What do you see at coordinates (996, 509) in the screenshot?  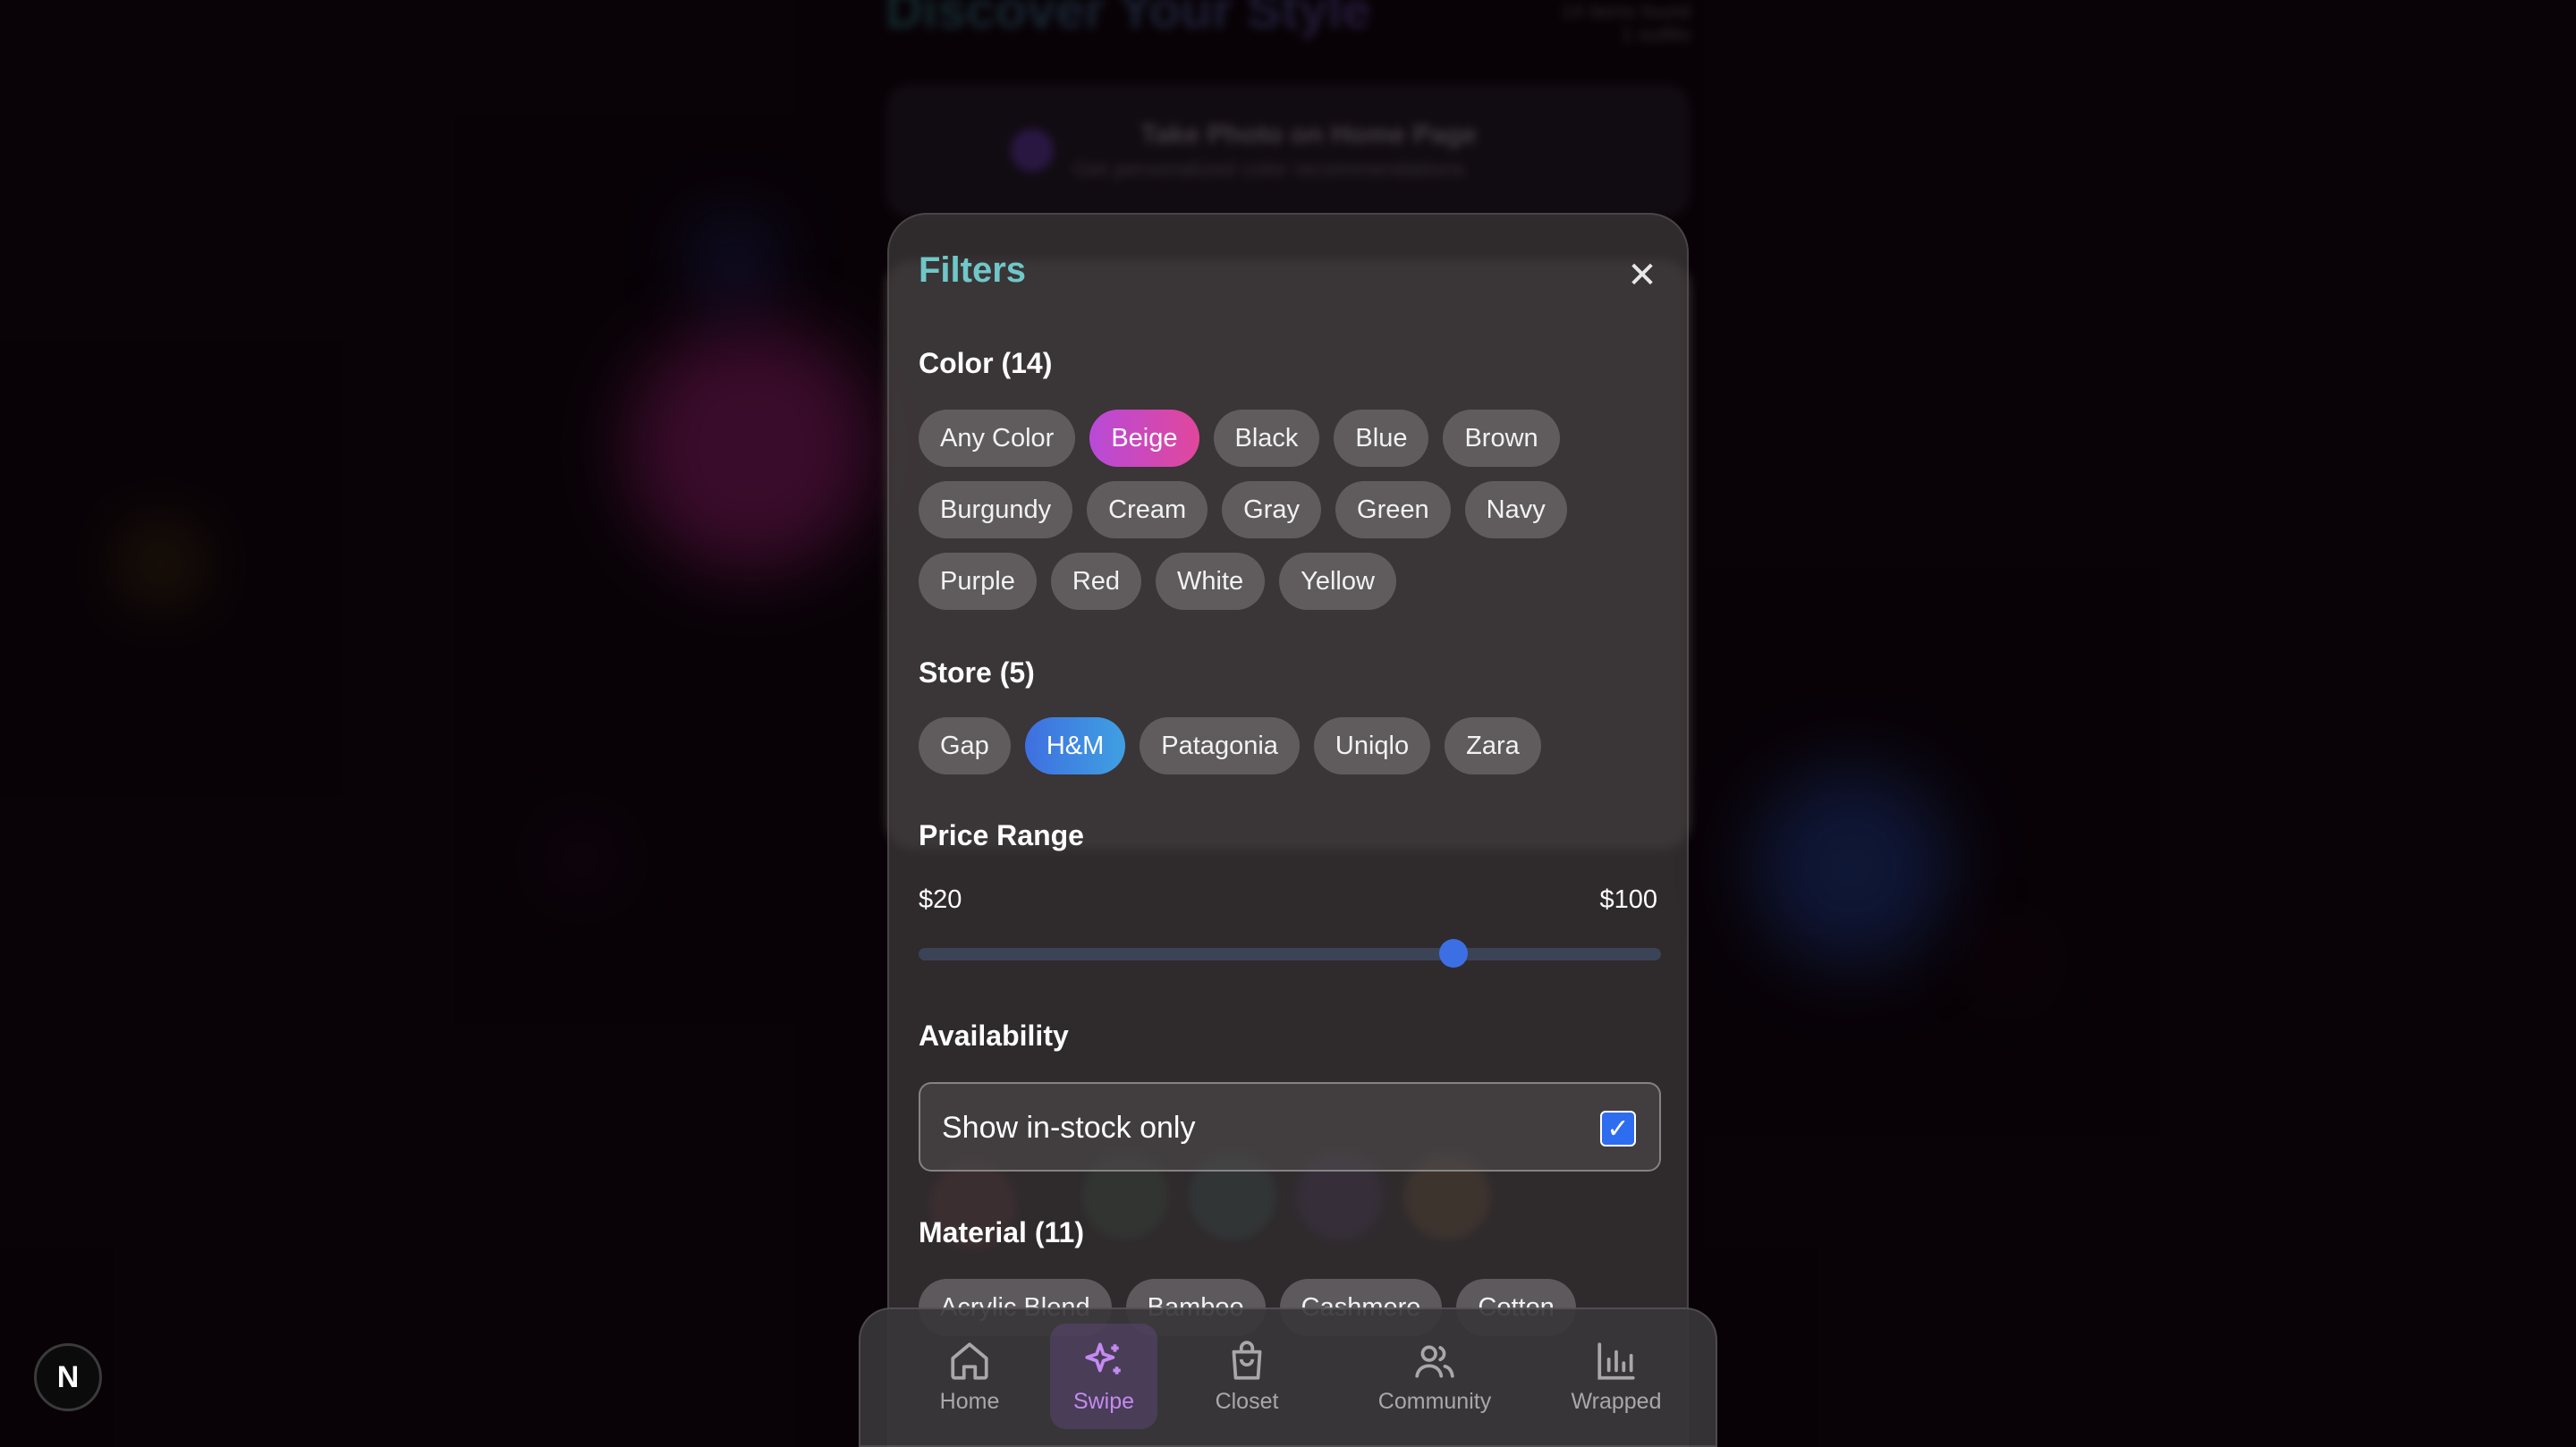 I see `color-chip-burgundy: Burgundy` at bounding box center [996, 509].